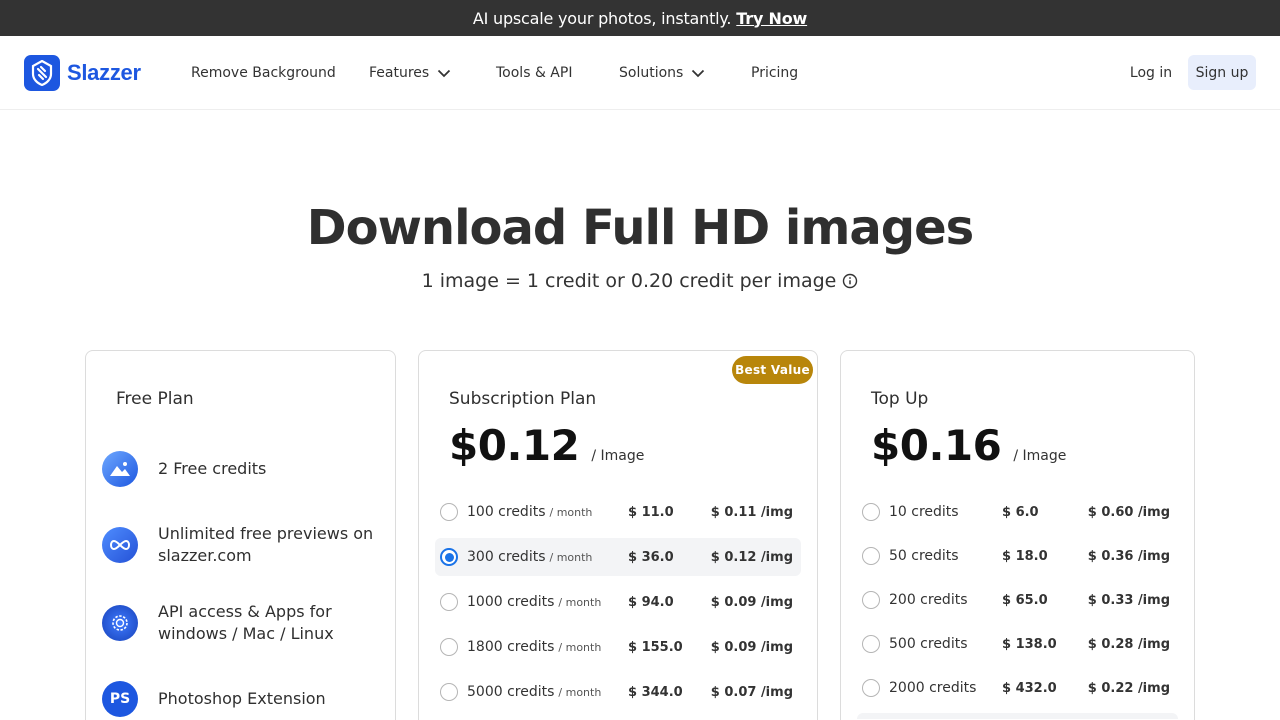  What do you see at coordinates (751, 602) in the screenshot?
I see `option-unit-price: $ 0.09 /img` at bounding box center [751, 602].